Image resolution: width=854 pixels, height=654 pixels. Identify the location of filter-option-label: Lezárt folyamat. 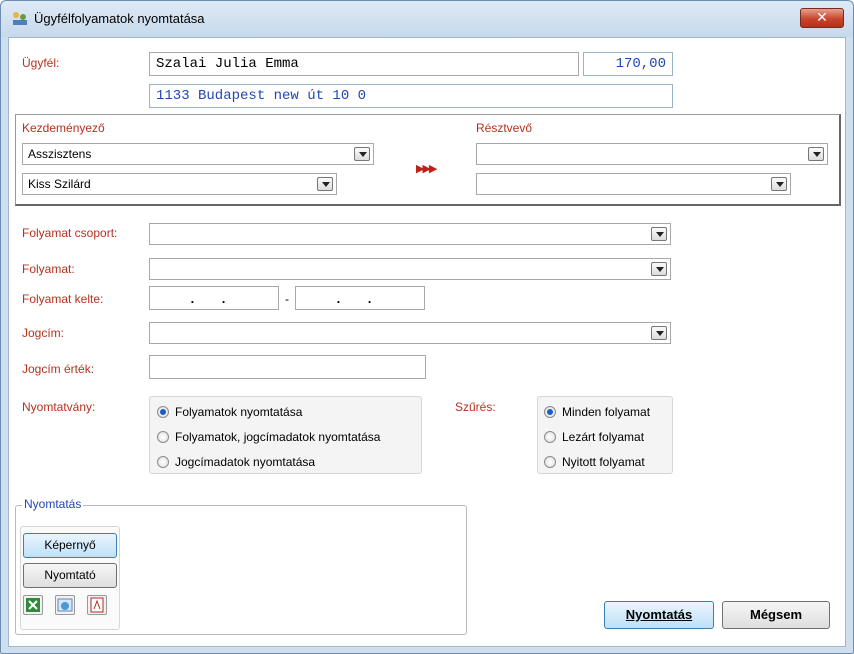
(603, 437).